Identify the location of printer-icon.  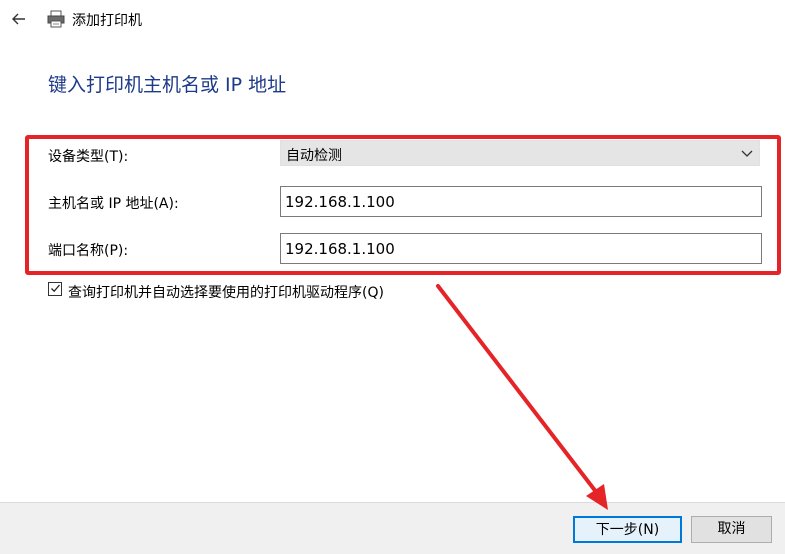
(56, 19).